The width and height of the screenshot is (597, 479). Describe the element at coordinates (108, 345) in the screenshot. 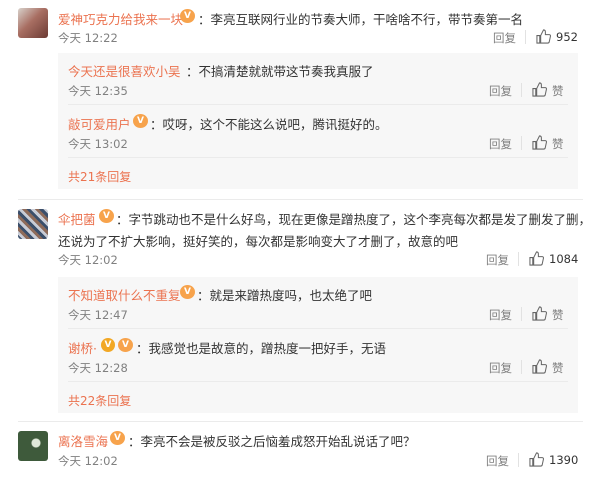

I see `verified-v-icon: V` at that location.